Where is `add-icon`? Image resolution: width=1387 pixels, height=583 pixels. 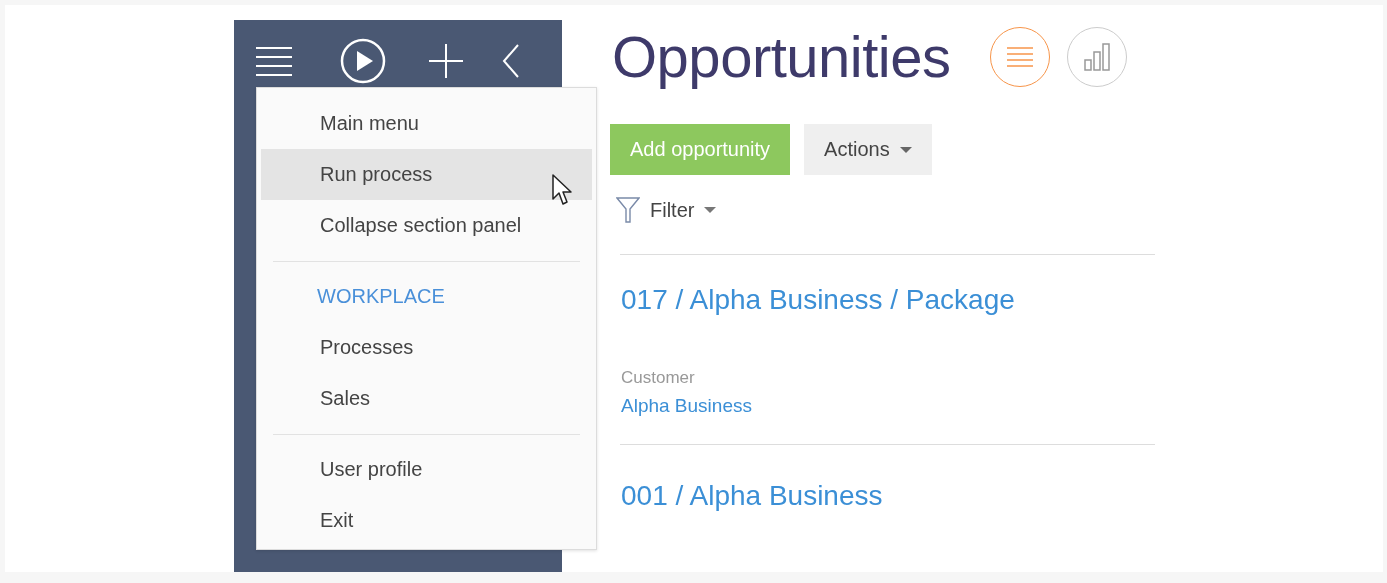 add-icon is located at coordinates (446, 61).